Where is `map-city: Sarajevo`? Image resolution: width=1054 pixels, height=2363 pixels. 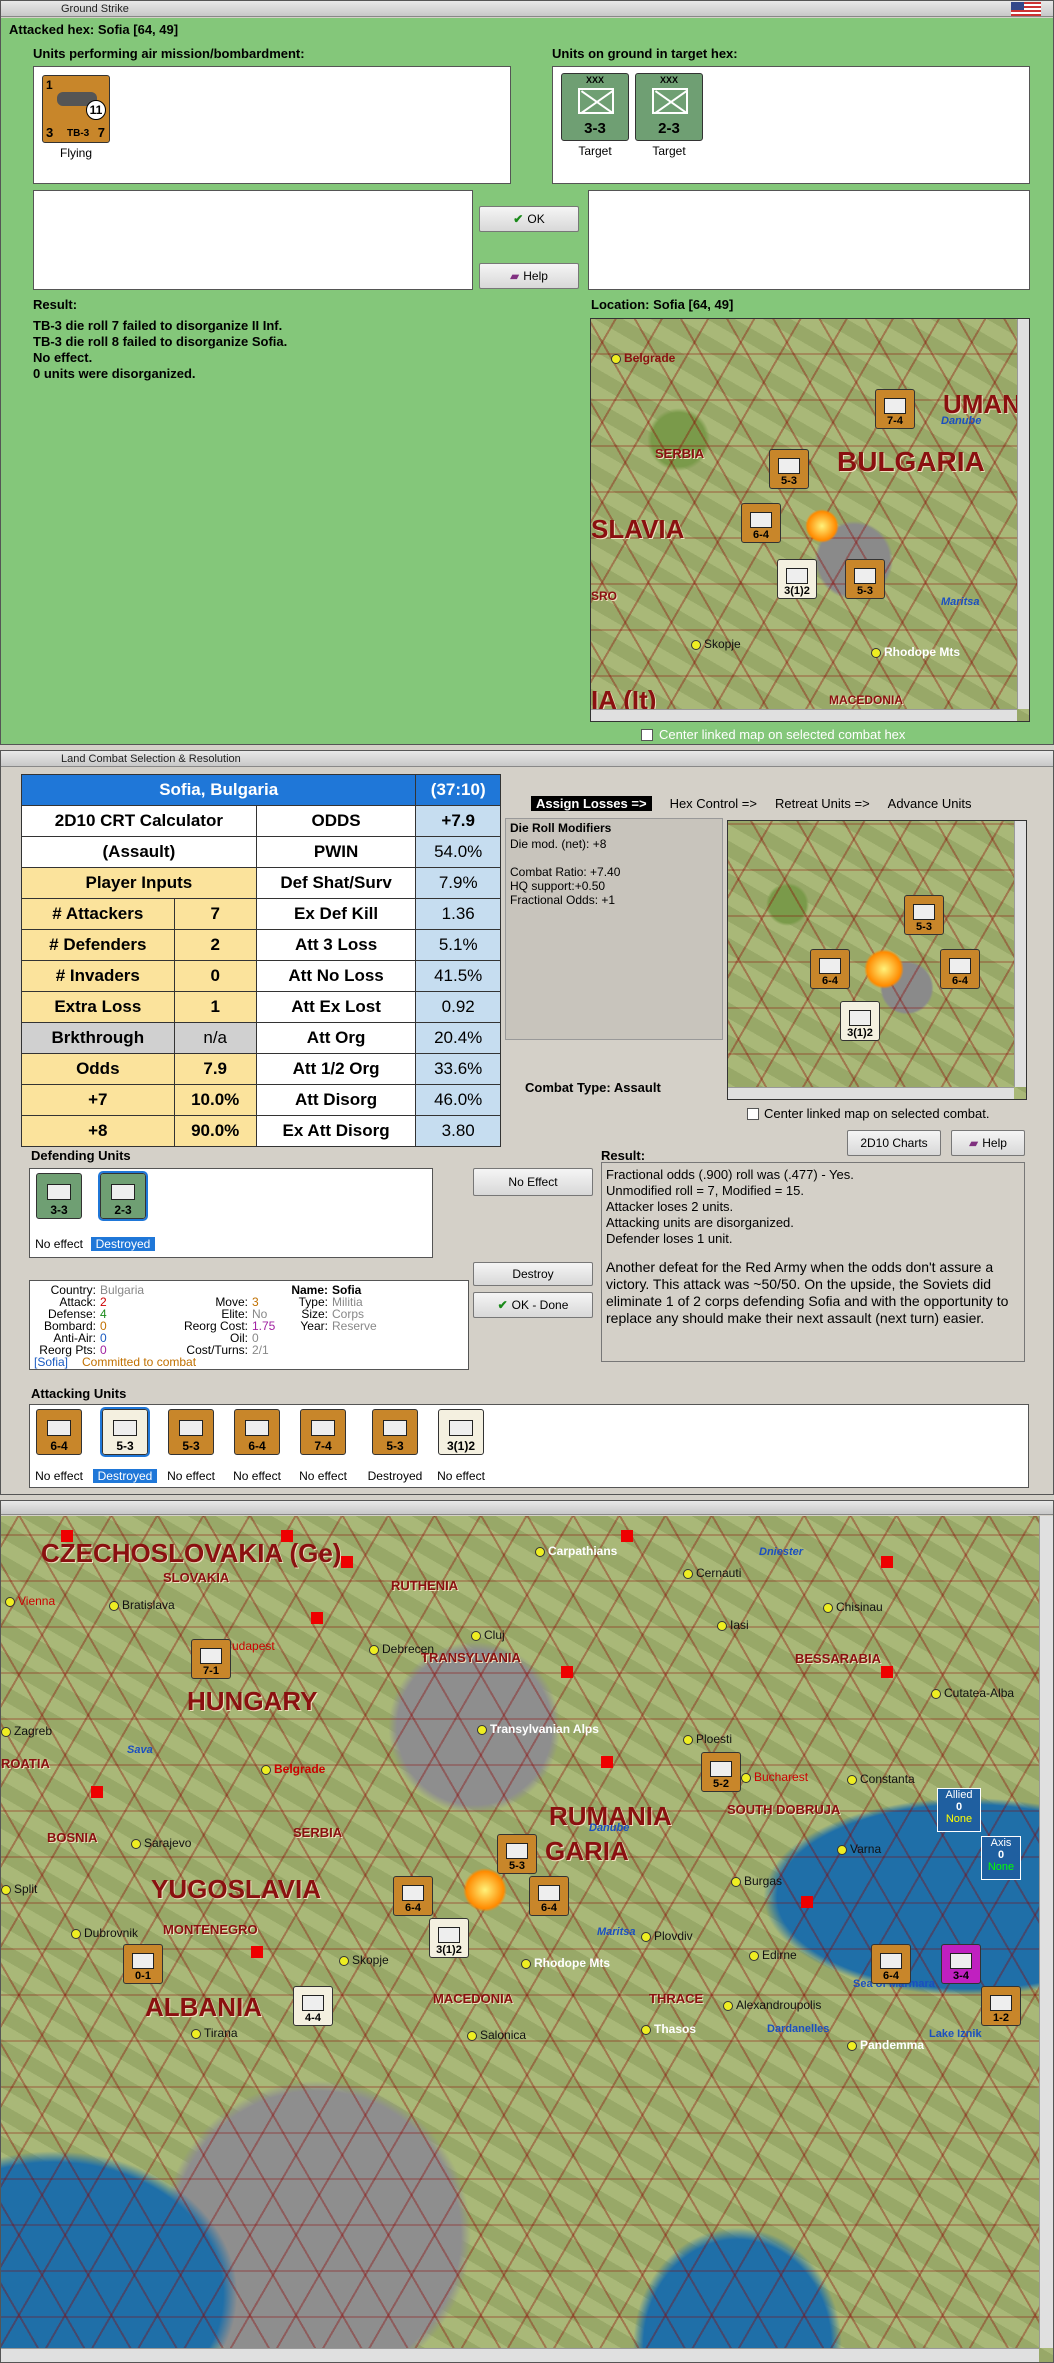 map-city: Sarajevo is located at coordinates (161, 1843).